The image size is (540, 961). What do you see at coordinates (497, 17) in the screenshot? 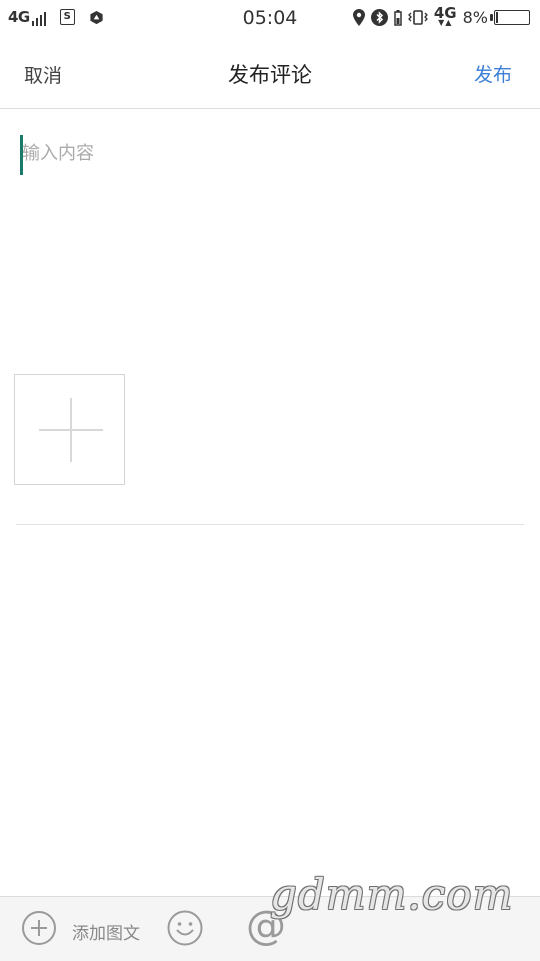
I see `battery-fill` at bounding box center [497, 17].